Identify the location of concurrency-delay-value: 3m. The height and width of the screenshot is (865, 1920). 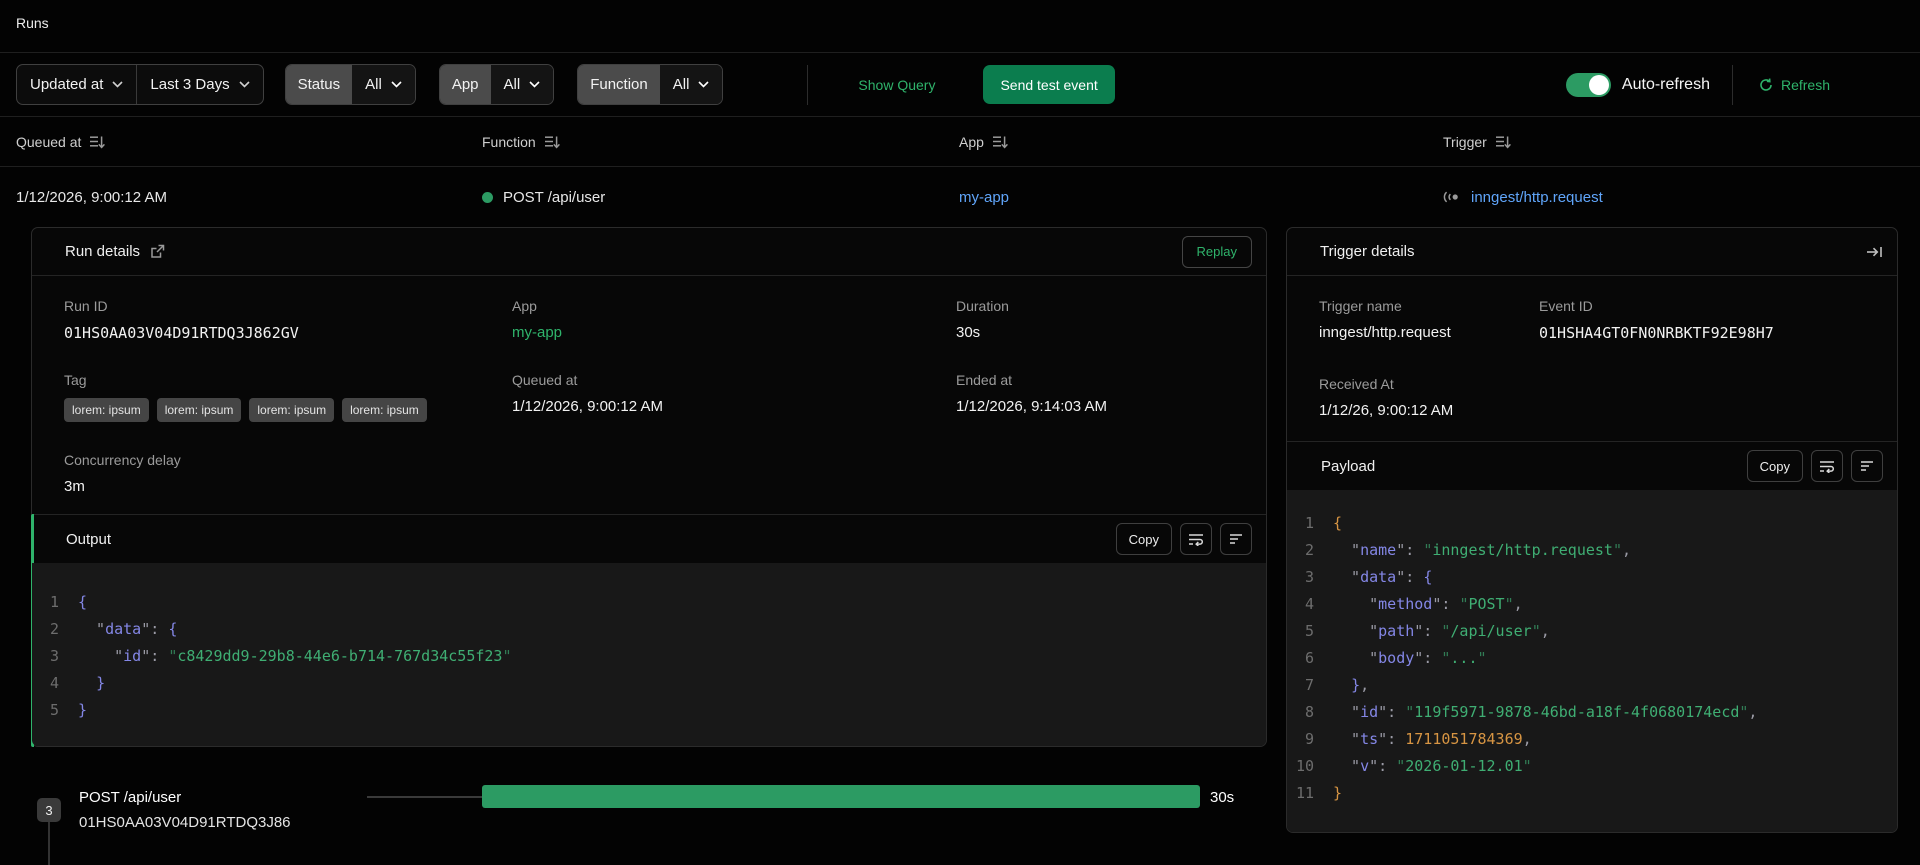
(74, 486).